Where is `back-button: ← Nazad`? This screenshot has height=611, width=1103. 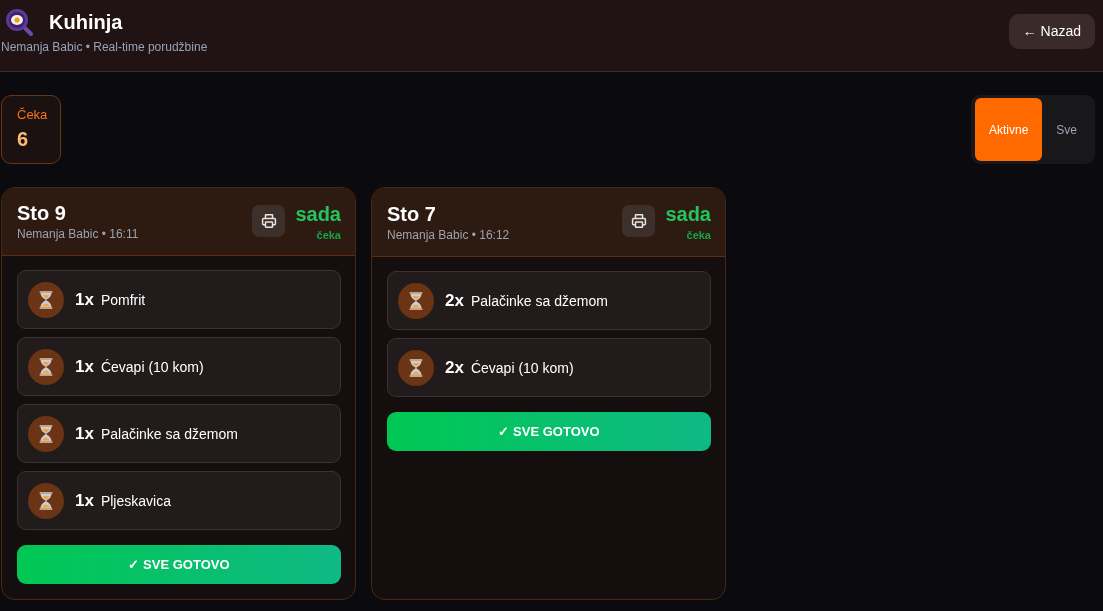
back-button: ← Nazad is located at coordinates (1051, 31).